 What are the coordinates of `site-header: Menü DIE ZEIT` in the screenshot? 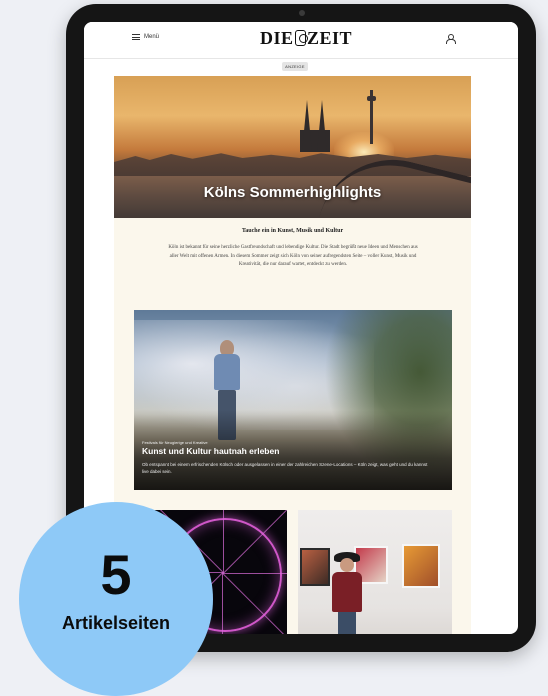 It's located at (301, 40).